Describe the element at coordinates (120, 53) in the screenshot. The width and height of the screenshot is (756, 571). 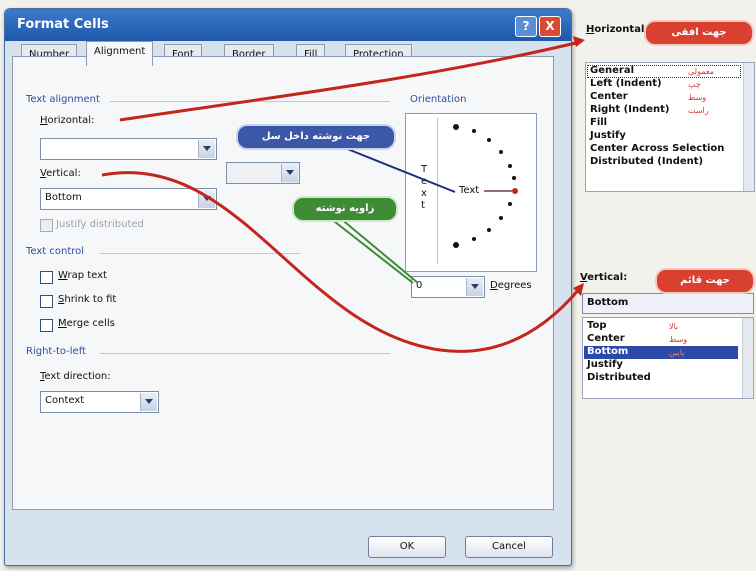
I see `tab-alignment: Alignment` at that location.